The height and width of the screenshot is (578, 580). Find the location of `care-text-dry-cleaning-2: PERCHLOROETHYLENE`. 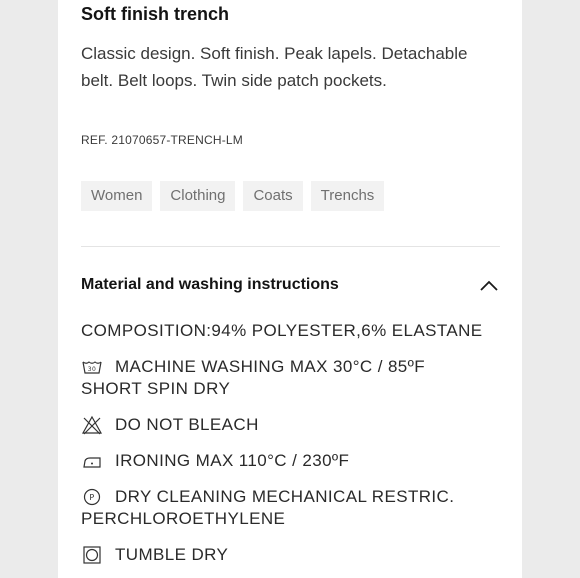

care-text-dry-cleaning-2: PERCHLOROETHYLENE is located at coordinates (183, 518).